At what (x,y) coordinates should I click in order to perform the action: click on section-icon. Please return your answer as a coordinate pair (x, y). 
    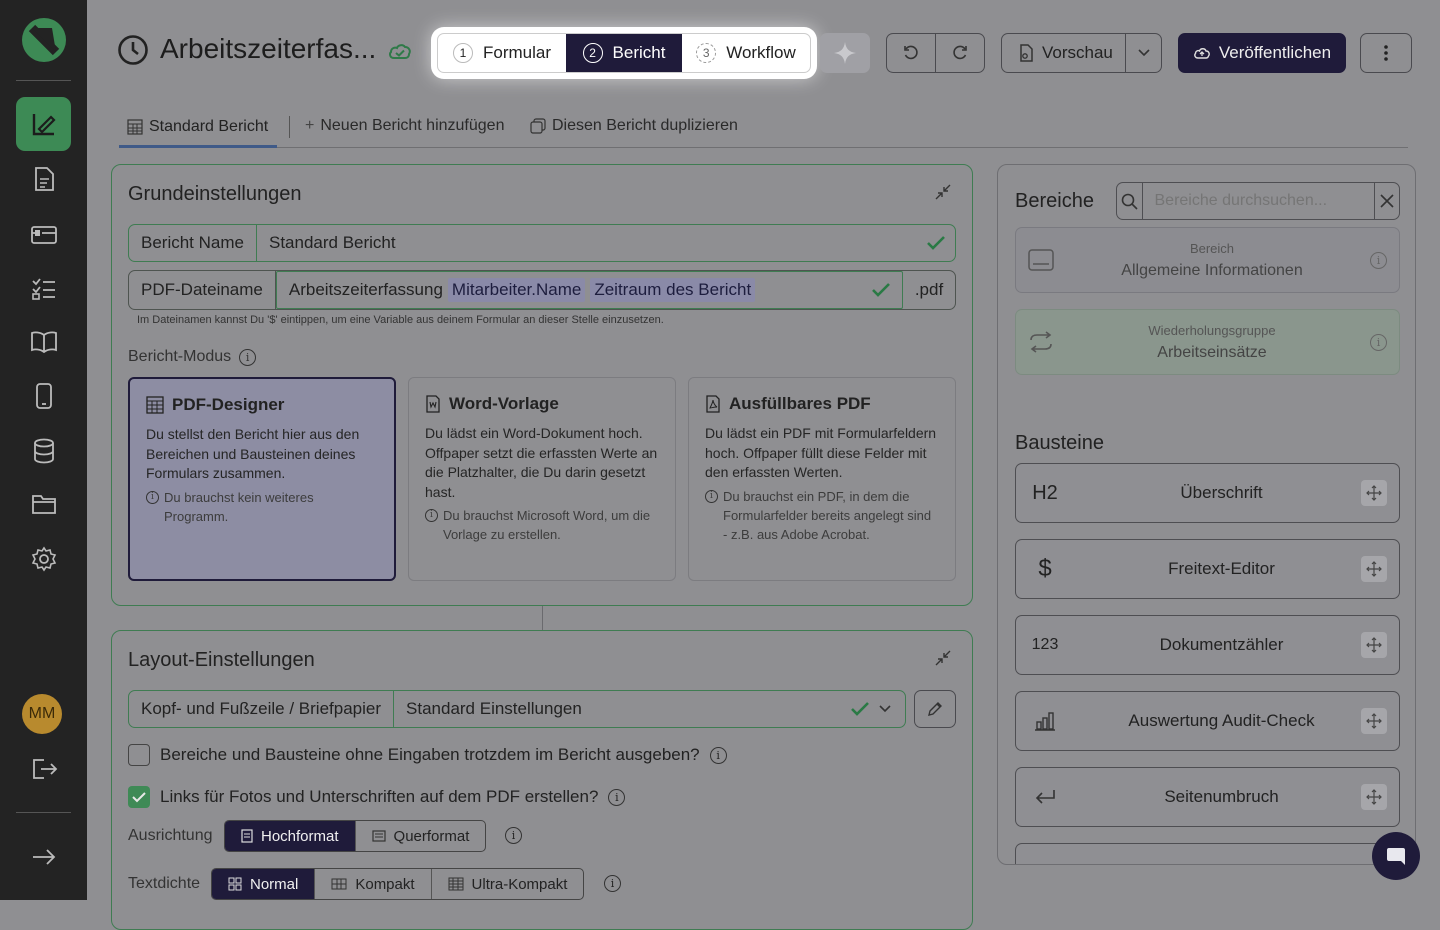
    Looking at the image, I should click on (1041, 260).